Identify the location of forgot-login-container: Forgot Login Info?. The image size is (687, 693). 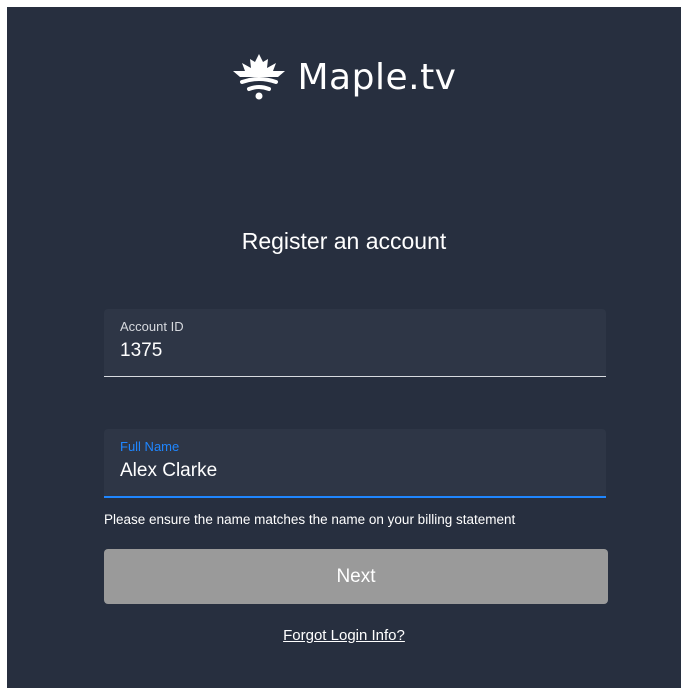
(344, 636).